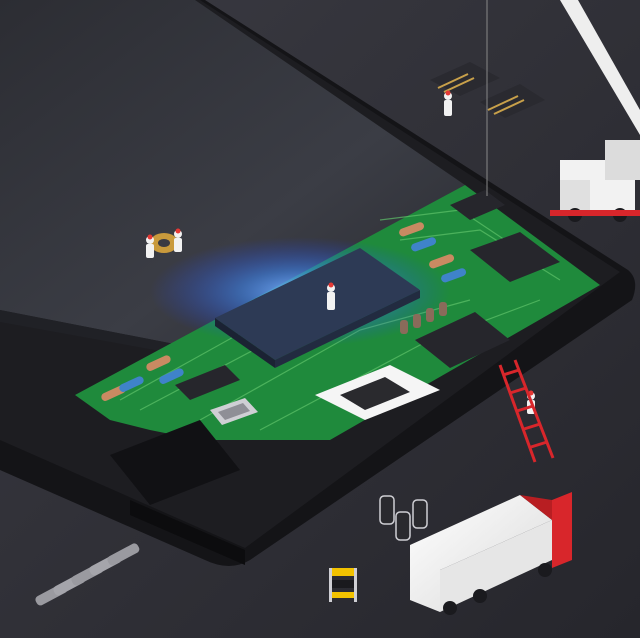 The image size is (640, 638). Describe the element at coordinates (164, 243) in the screenshot. I see `inductor-coil-icon` at that location.